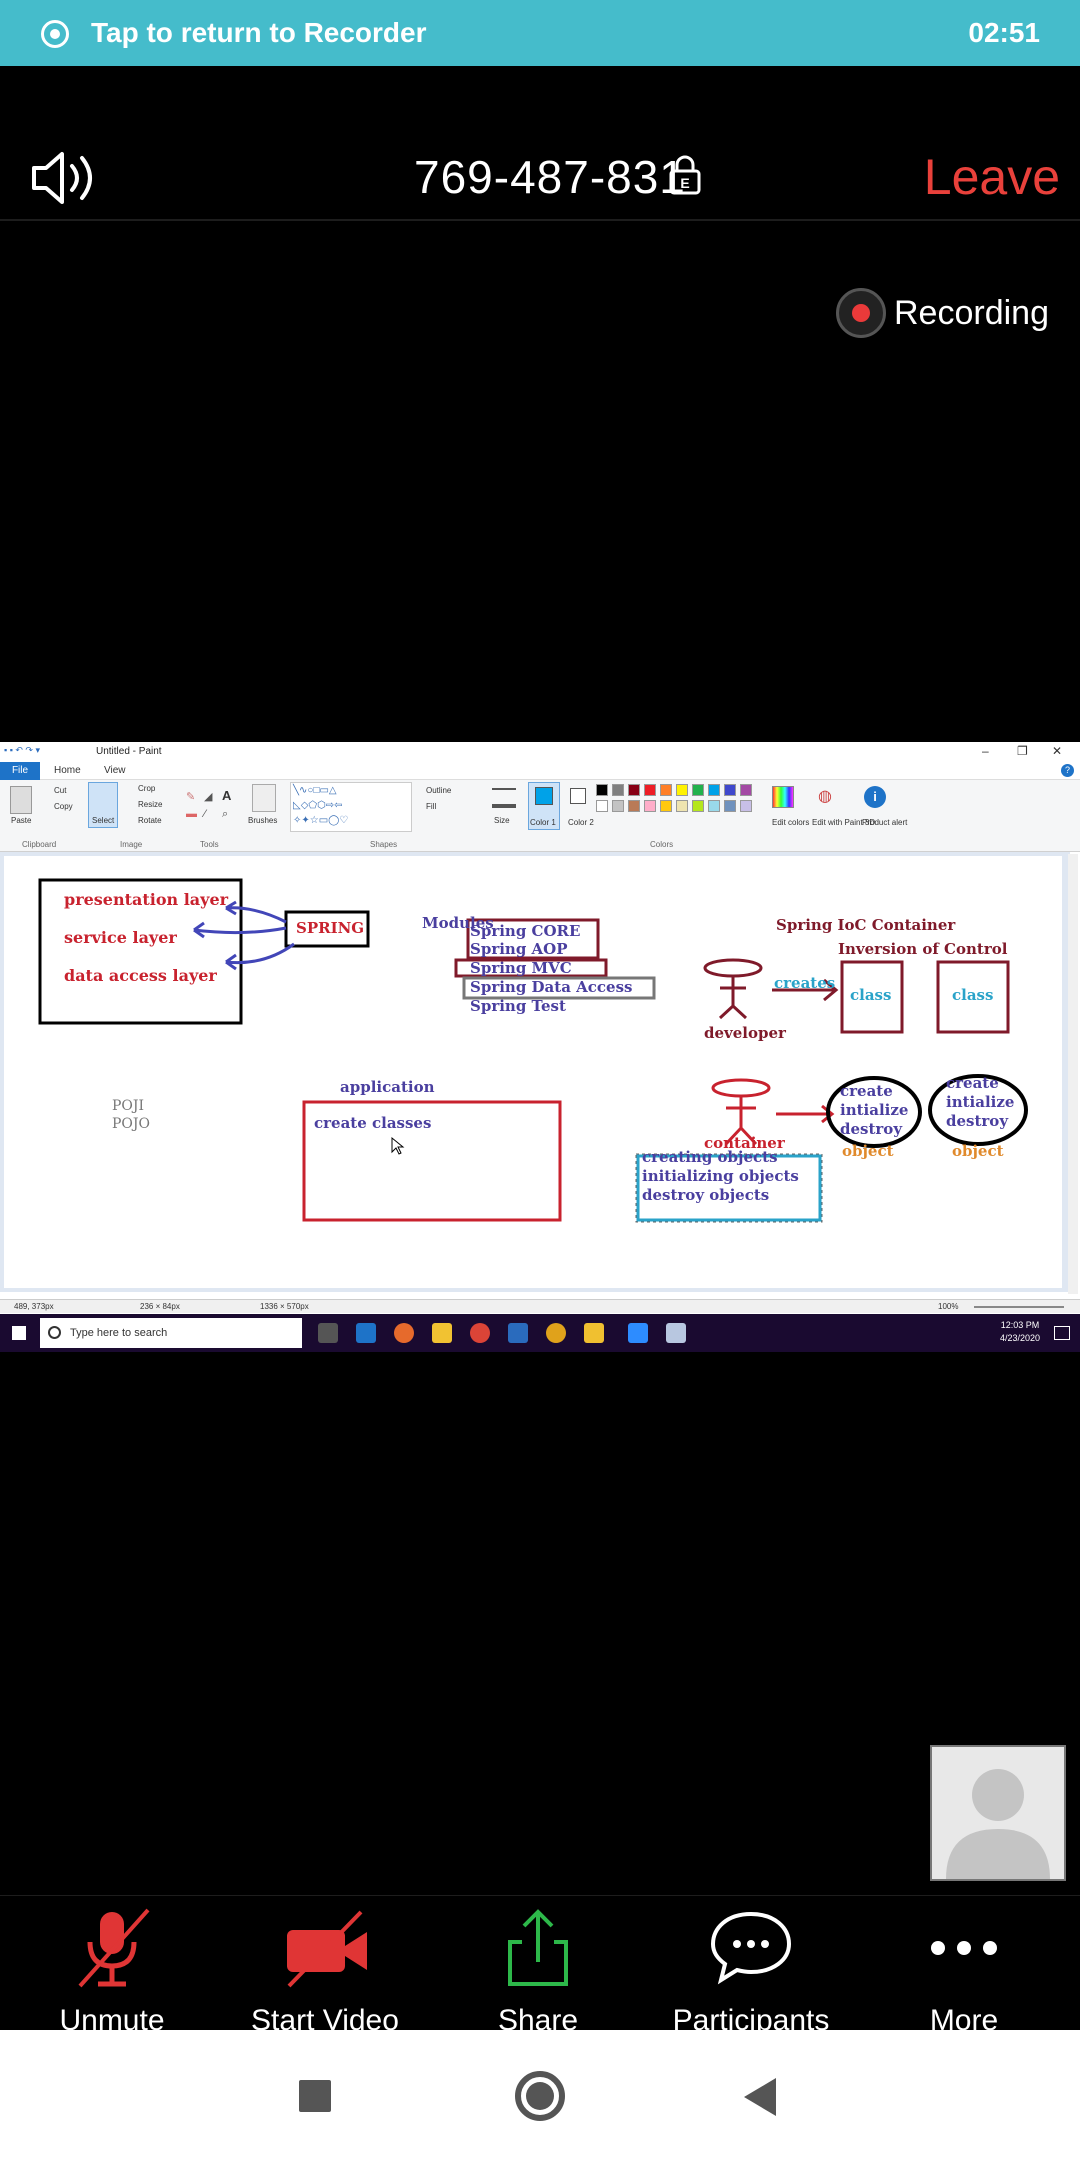 This screenshot has width=1080, height=2160. Describe the element at coordinates (685, 175) in the screenshot. I see `encryption-lock-icon: E` at that location.